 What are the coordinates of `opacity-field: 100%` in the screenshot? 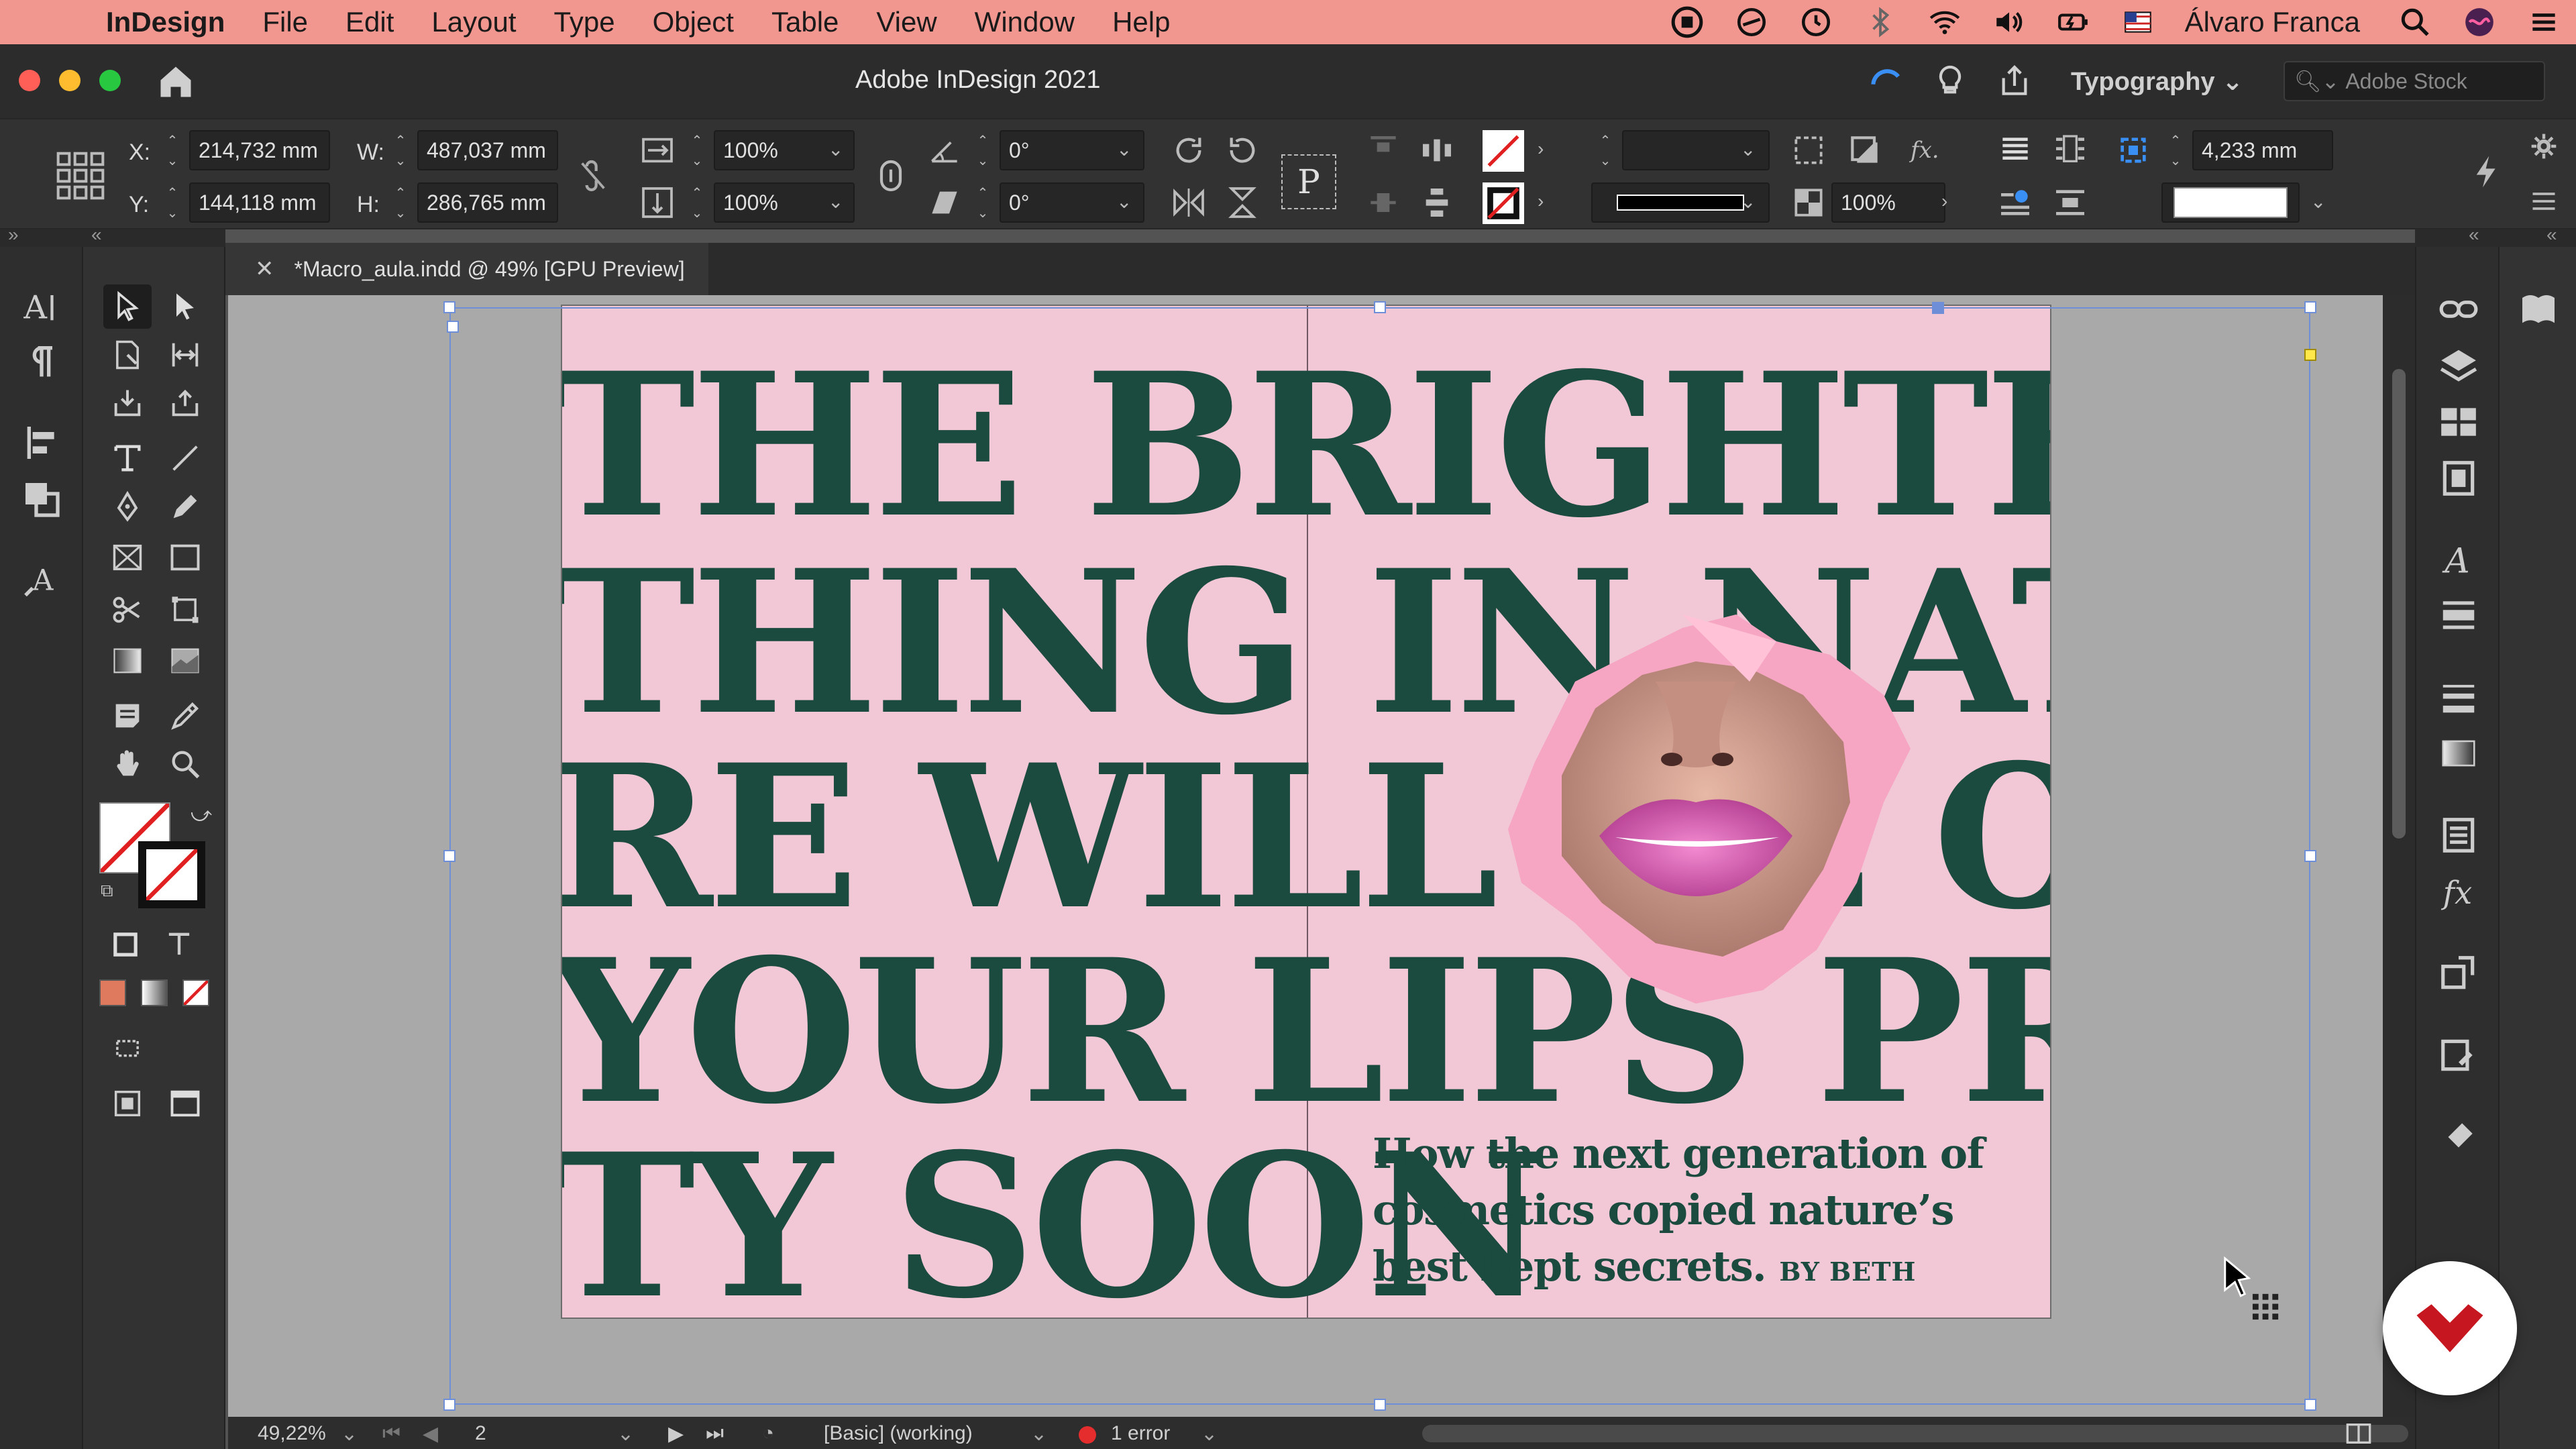 It's located at (1888, 202).